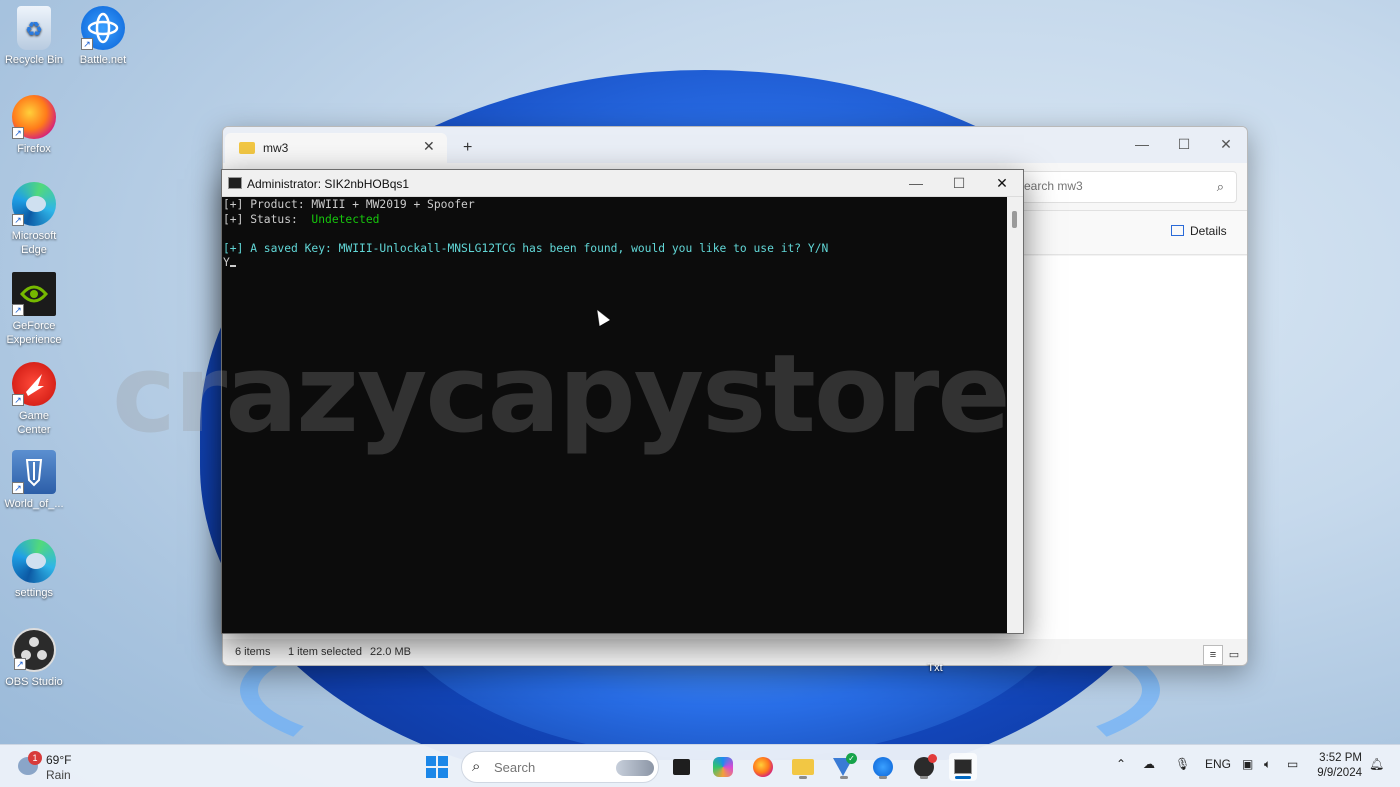 The height and width of the screenshot is (787, 1400). I want to click on desktop-icon-firefox: ↗ Firefox, so click(34, 125).